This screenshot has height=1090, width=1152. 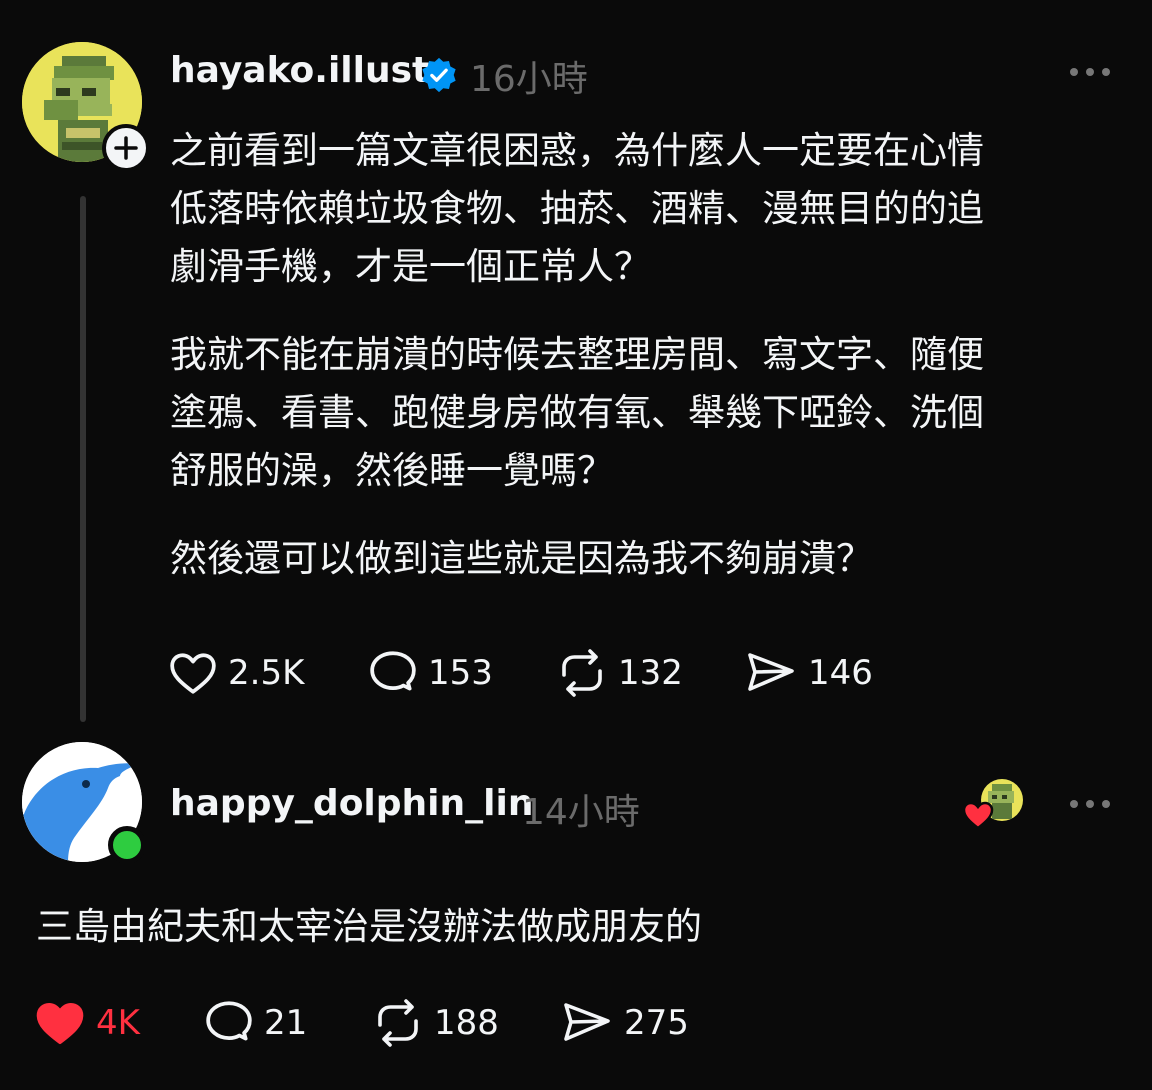 What do you see at coordinates (581, 812) in the screenshot?
I see `reply-time: 14小時` at bounding box center [581, 812].